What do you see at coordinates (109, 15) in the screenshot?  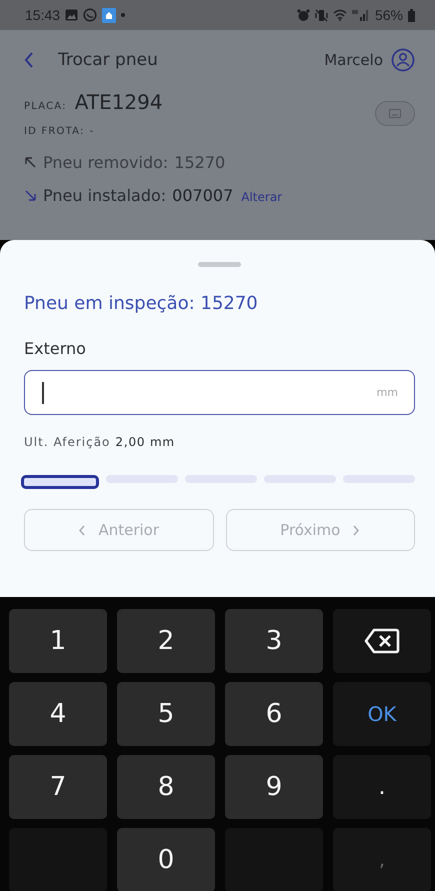 I see `app-icon` at bounding box center [109, 15].